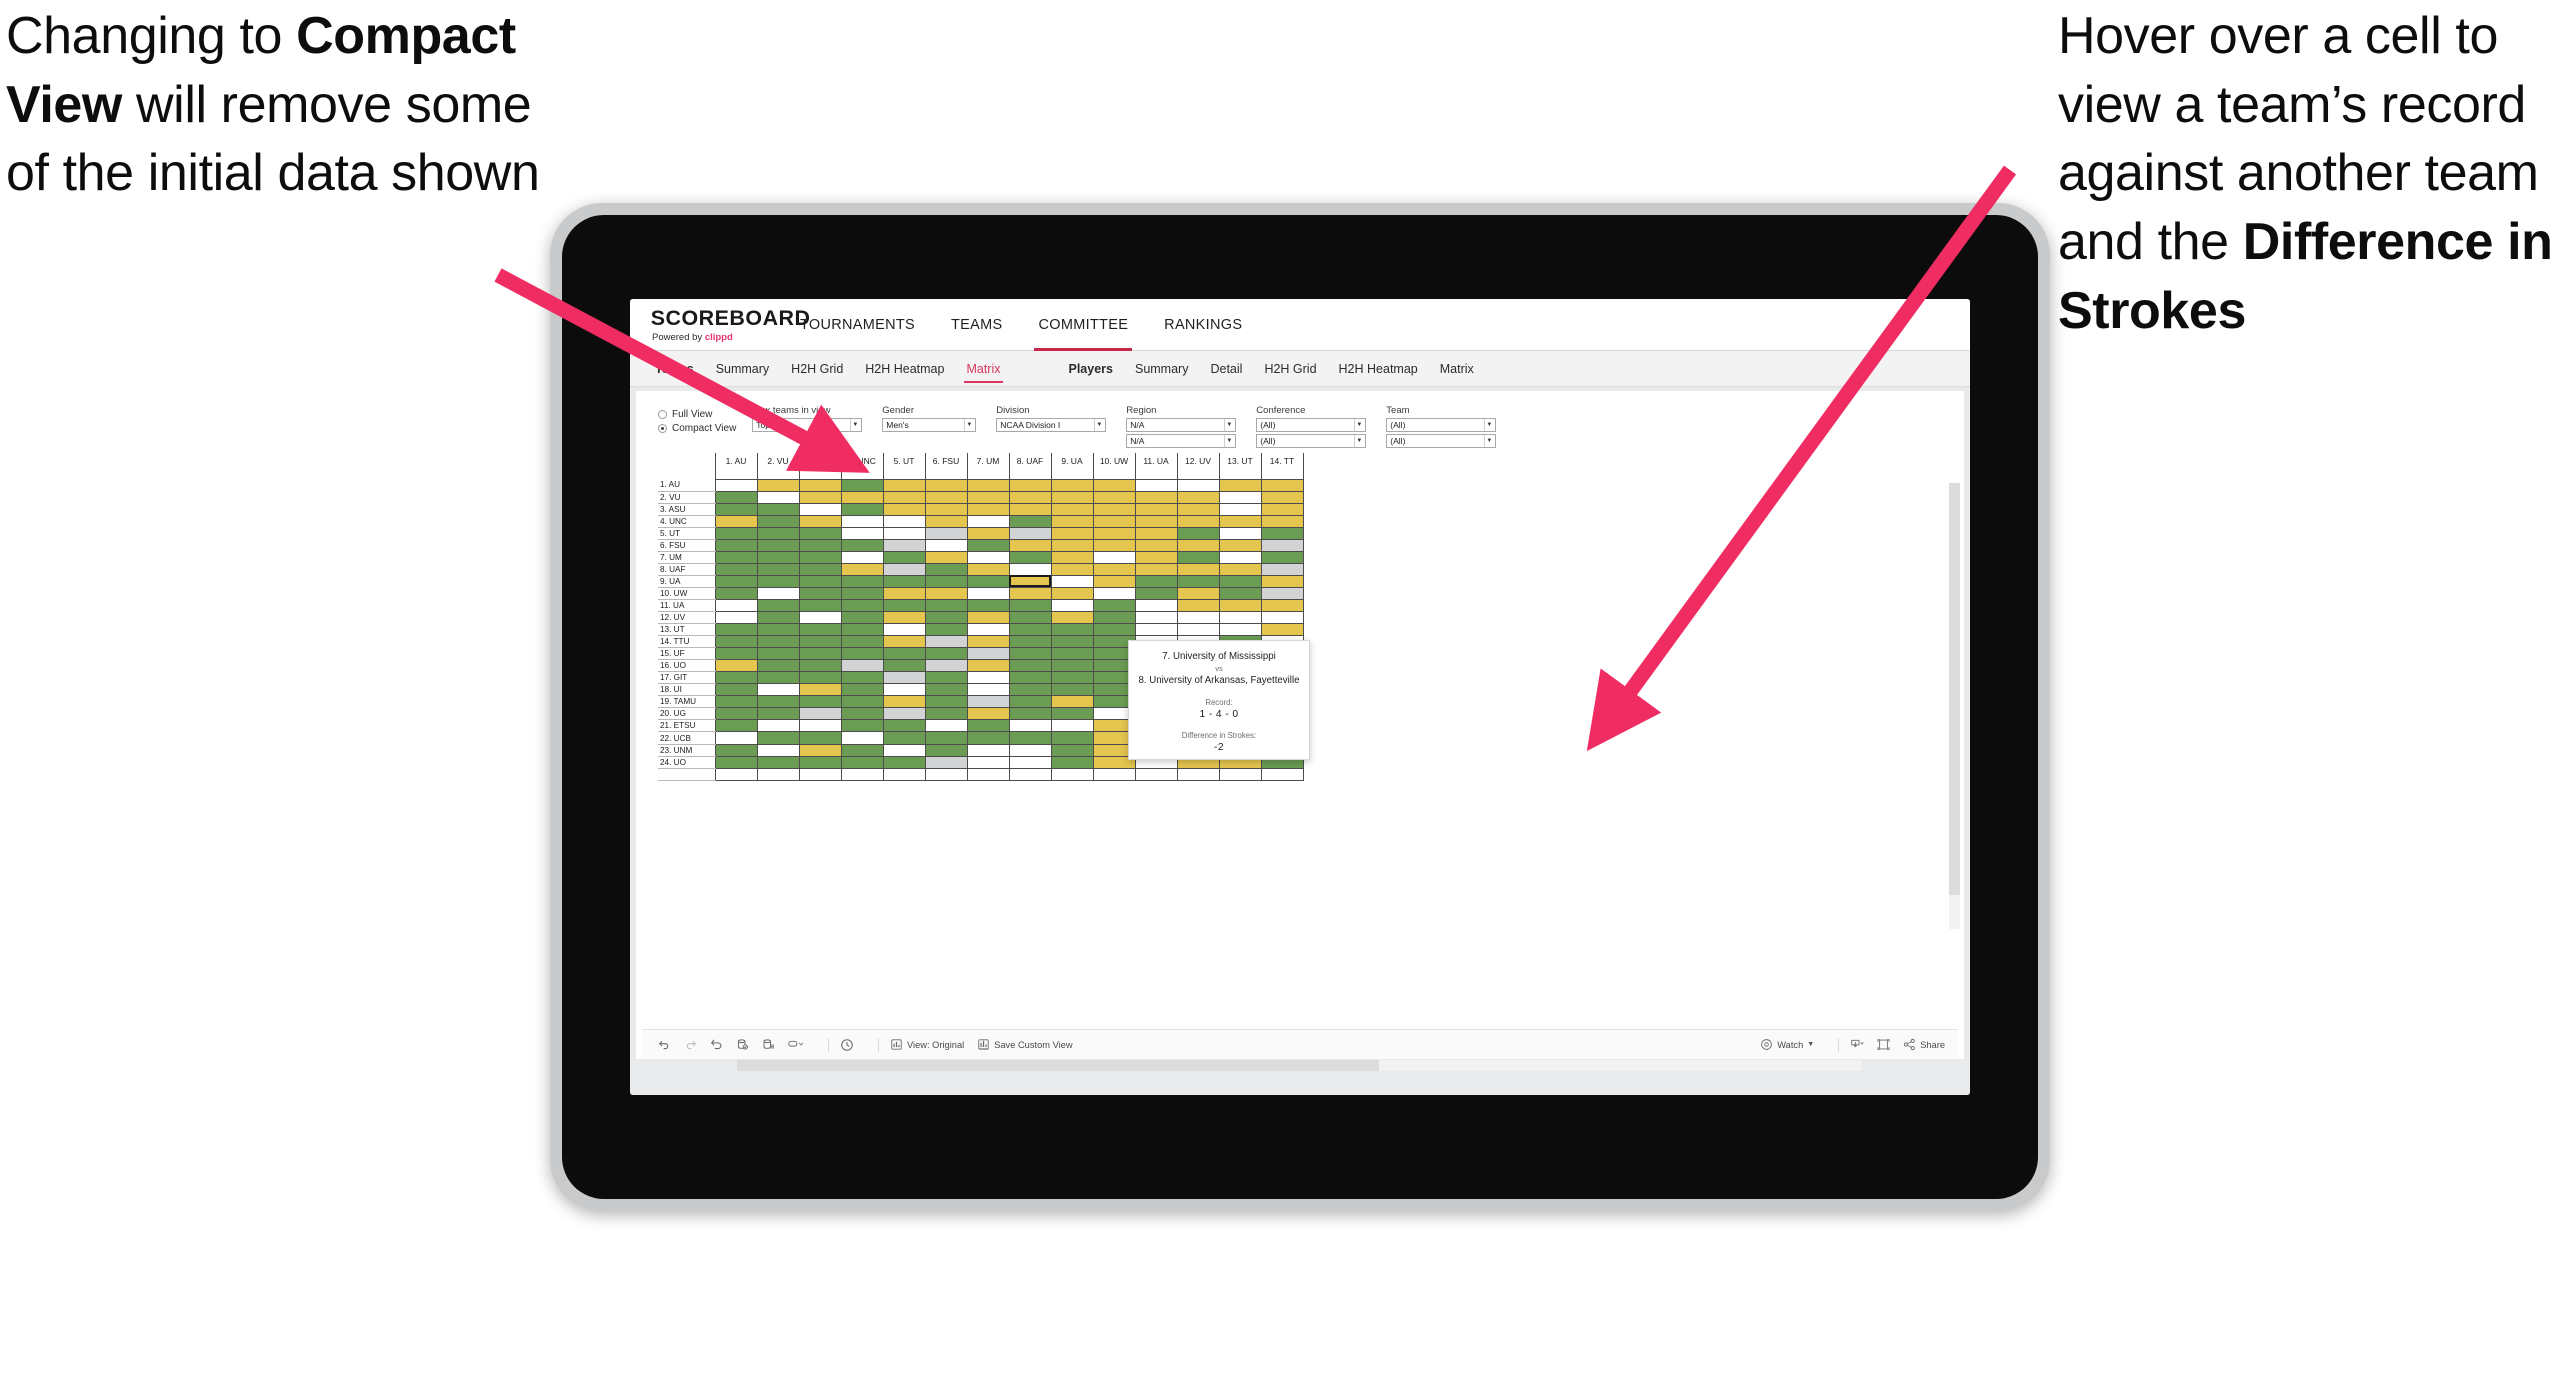 Image resolution: width=2565 pixels, height=1380 pixels. What do you see at coordinates (1282, 466) in the screenshot?
I see `matrix-col-header: 14. TT` at bounding box center [1282, 466].